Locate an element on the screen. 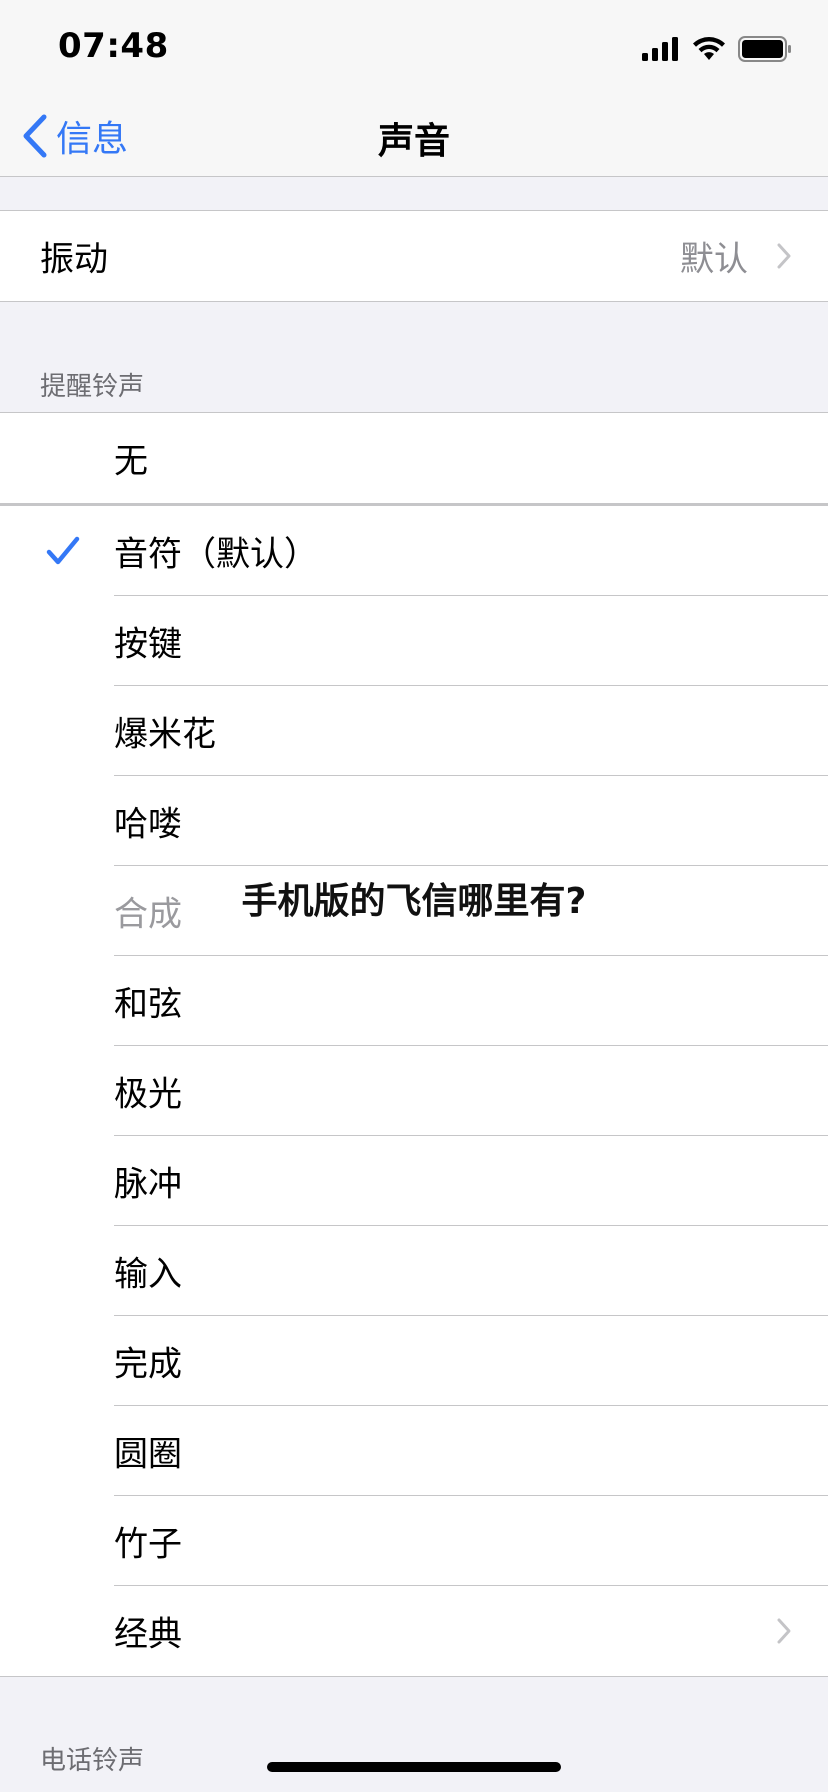 Image resolution: width=828 pixels, height=1792 pixels. tone-label: 输入 is located at coordinates (148, 1274).